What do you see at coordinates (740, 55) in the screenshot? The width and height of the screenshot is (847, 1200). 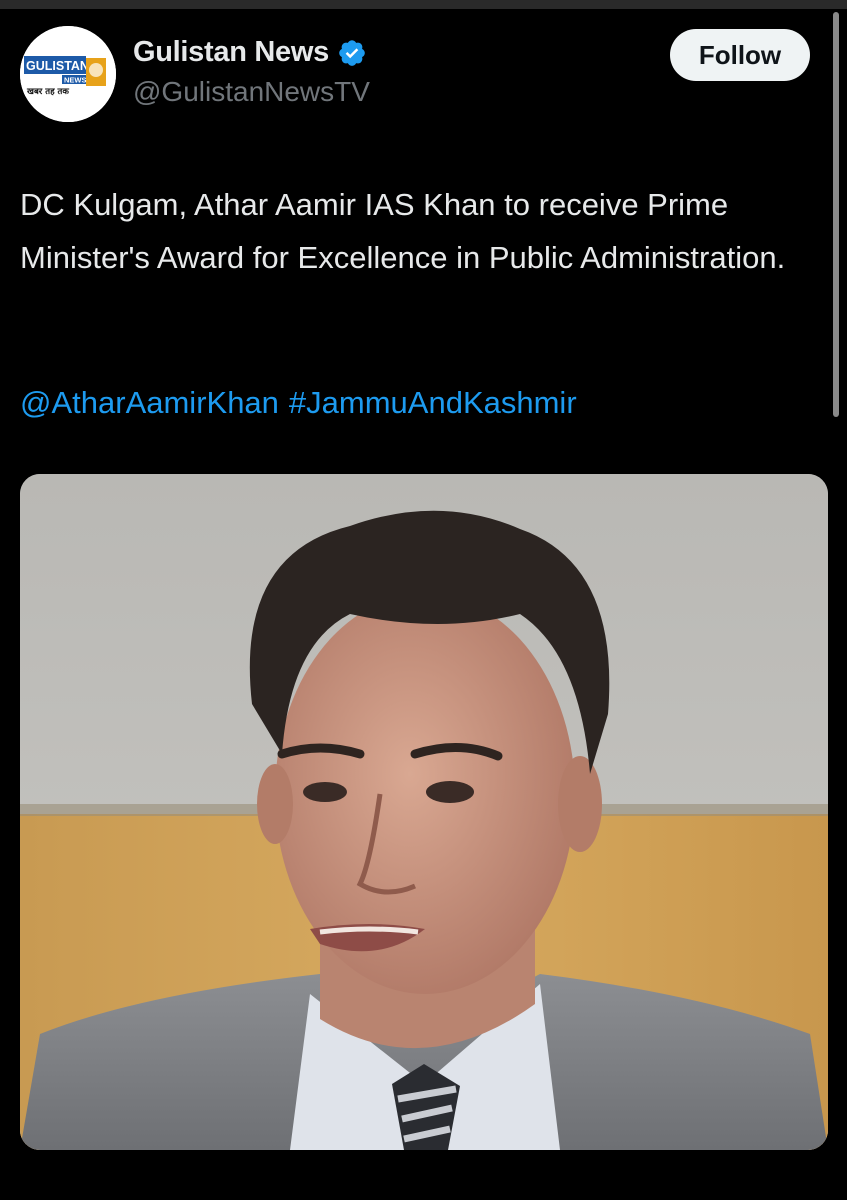 I see `follow-button: Follow` at bounding box center [740, 55].